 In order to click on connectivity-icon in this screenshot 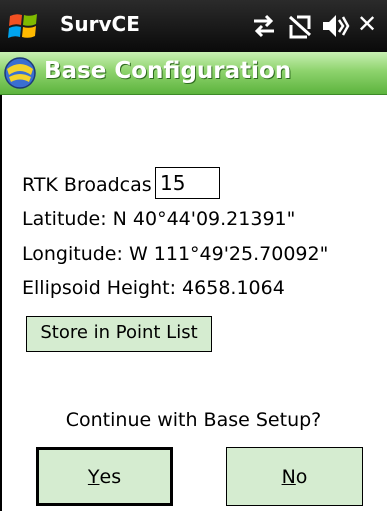, I will do `click(264, 26)`.